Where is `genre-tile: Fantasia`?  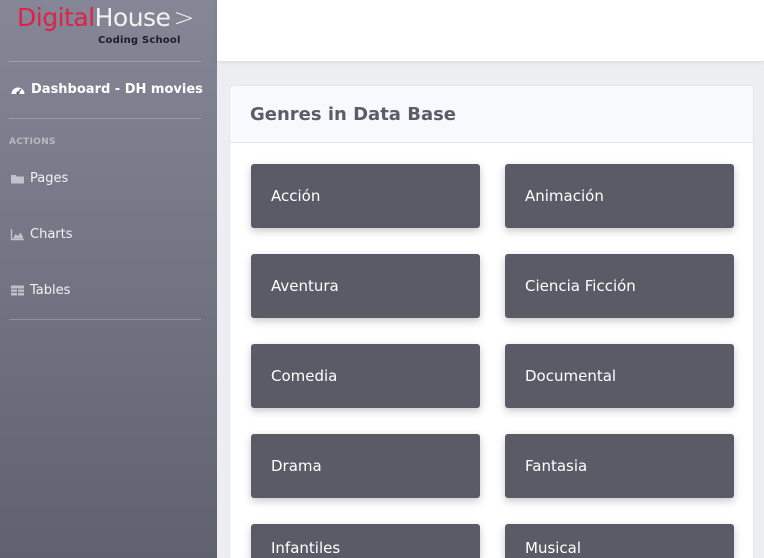
genre-tile: Fantasia is located at coordinates (619, 466).